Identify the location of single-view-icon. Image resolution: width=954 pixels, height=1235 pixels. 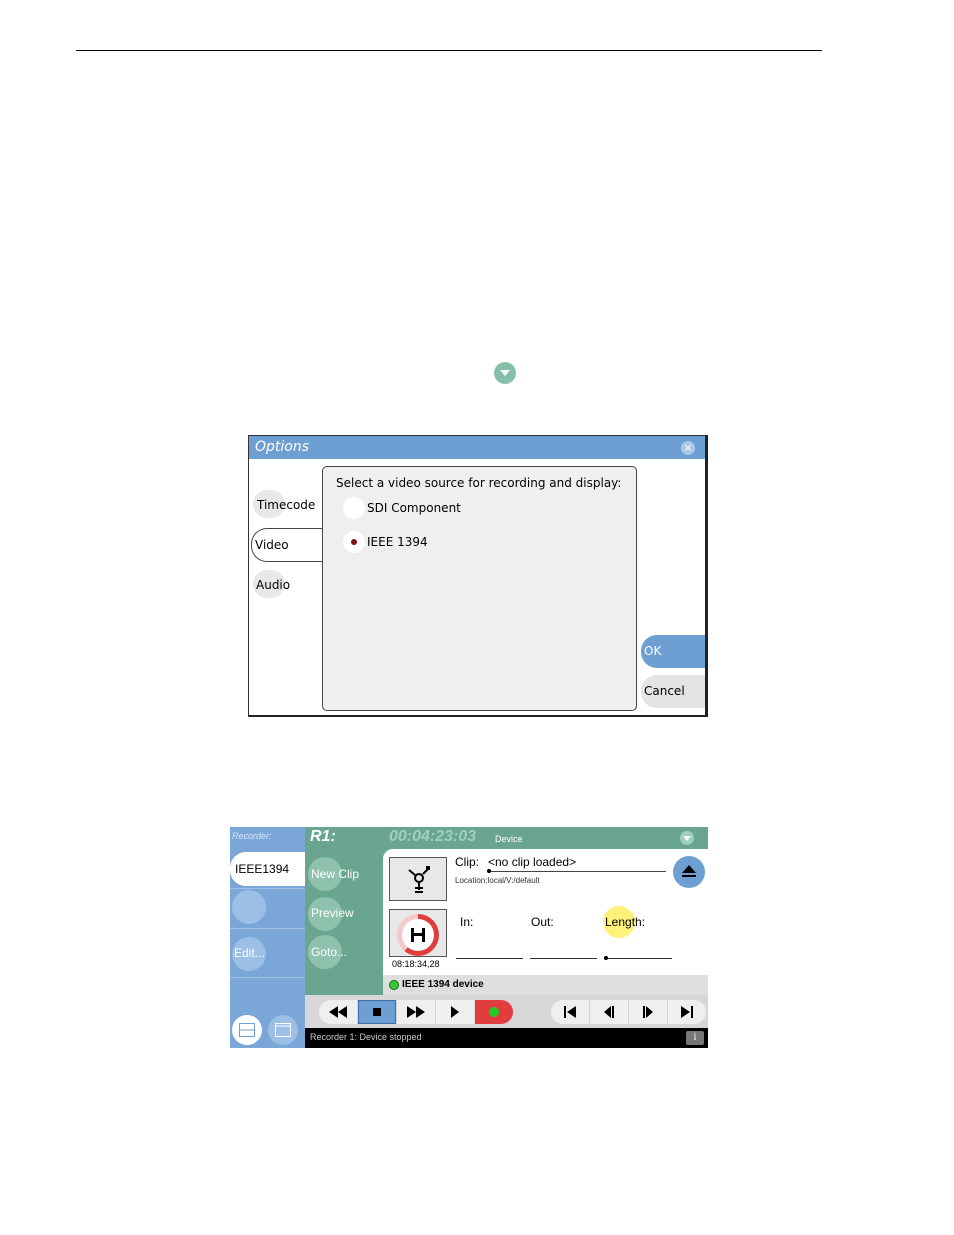
(283, 1030).